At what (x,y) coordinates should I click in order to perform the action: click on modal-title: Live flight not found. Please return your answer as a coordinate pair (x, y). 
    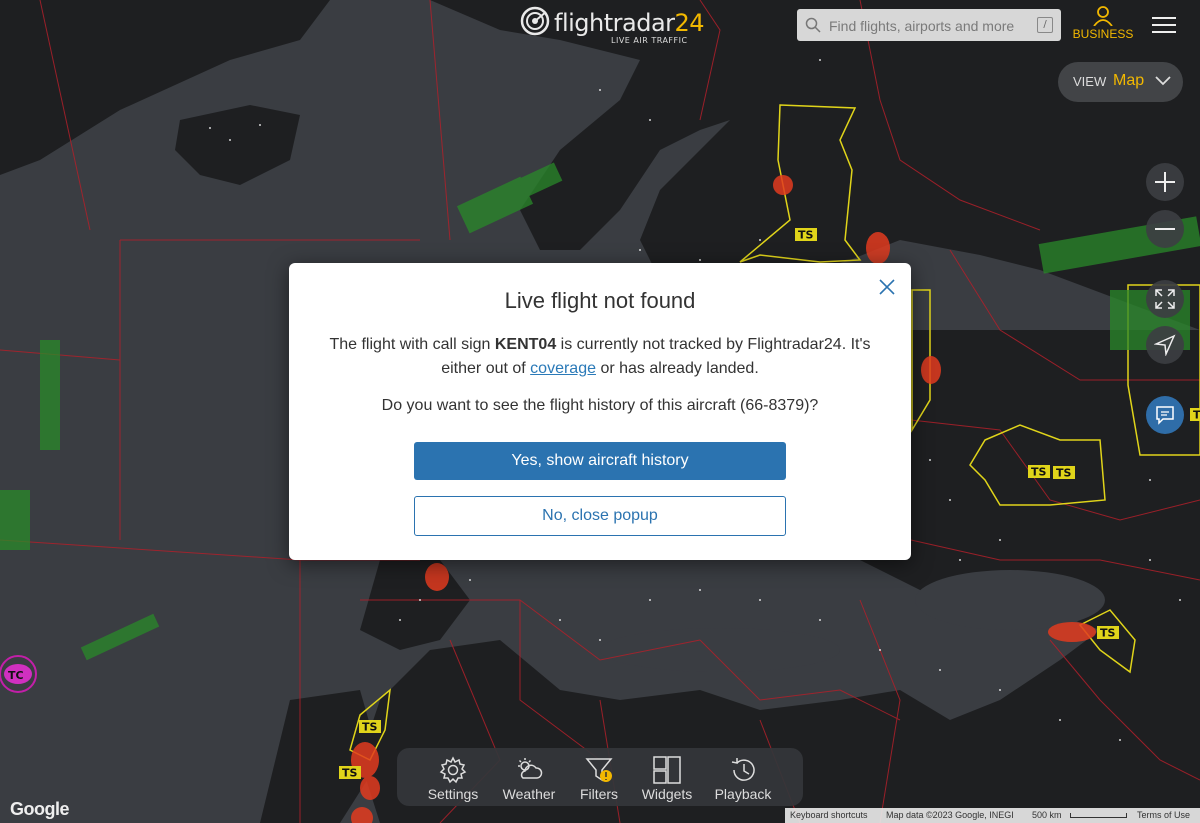
    Looking at the image, I should click on (600, 300).